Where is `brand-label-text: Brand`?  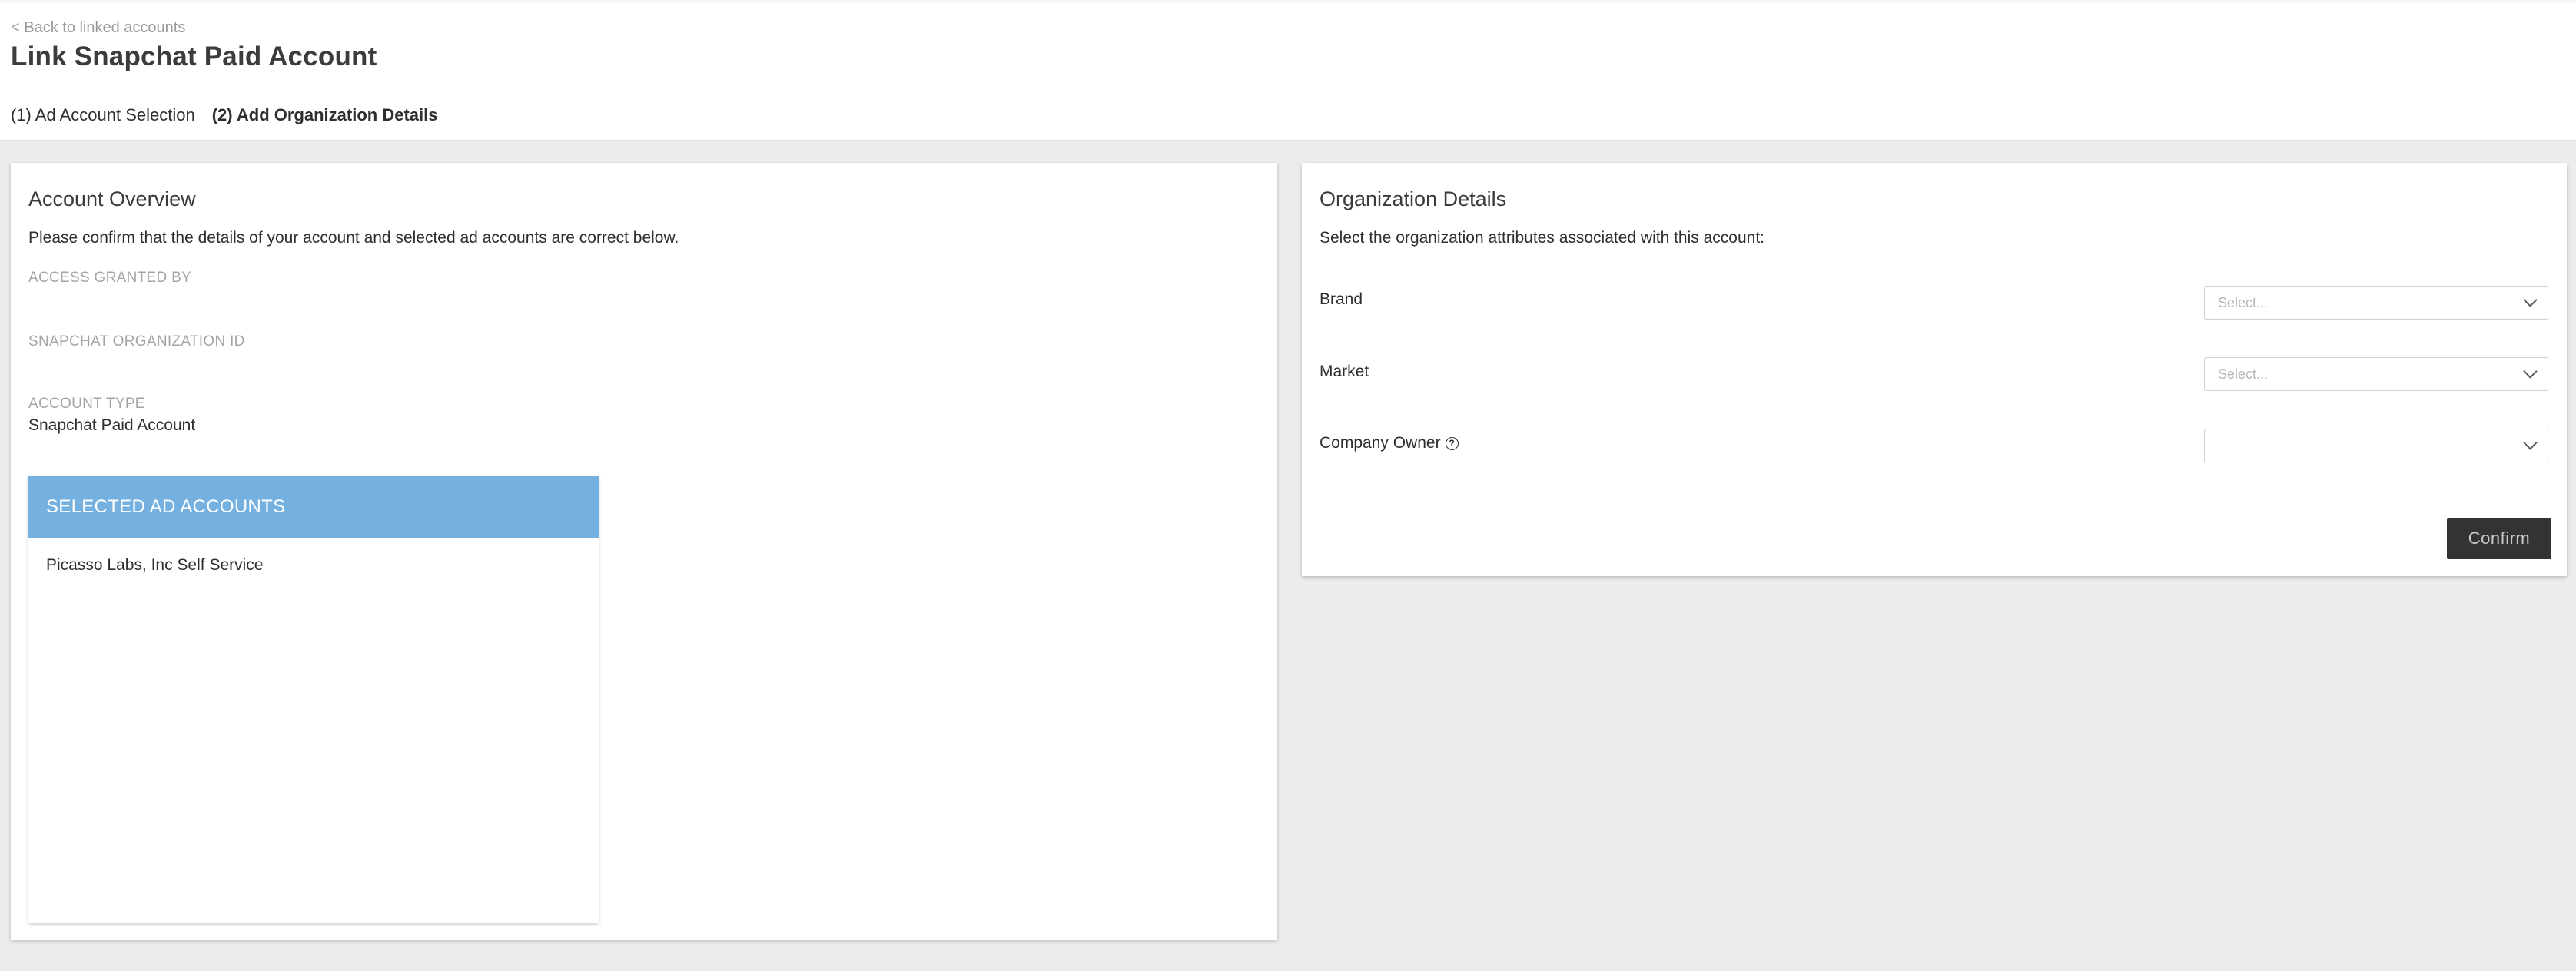 brand-label-text: Brand is located at coordinates (1341, 299).